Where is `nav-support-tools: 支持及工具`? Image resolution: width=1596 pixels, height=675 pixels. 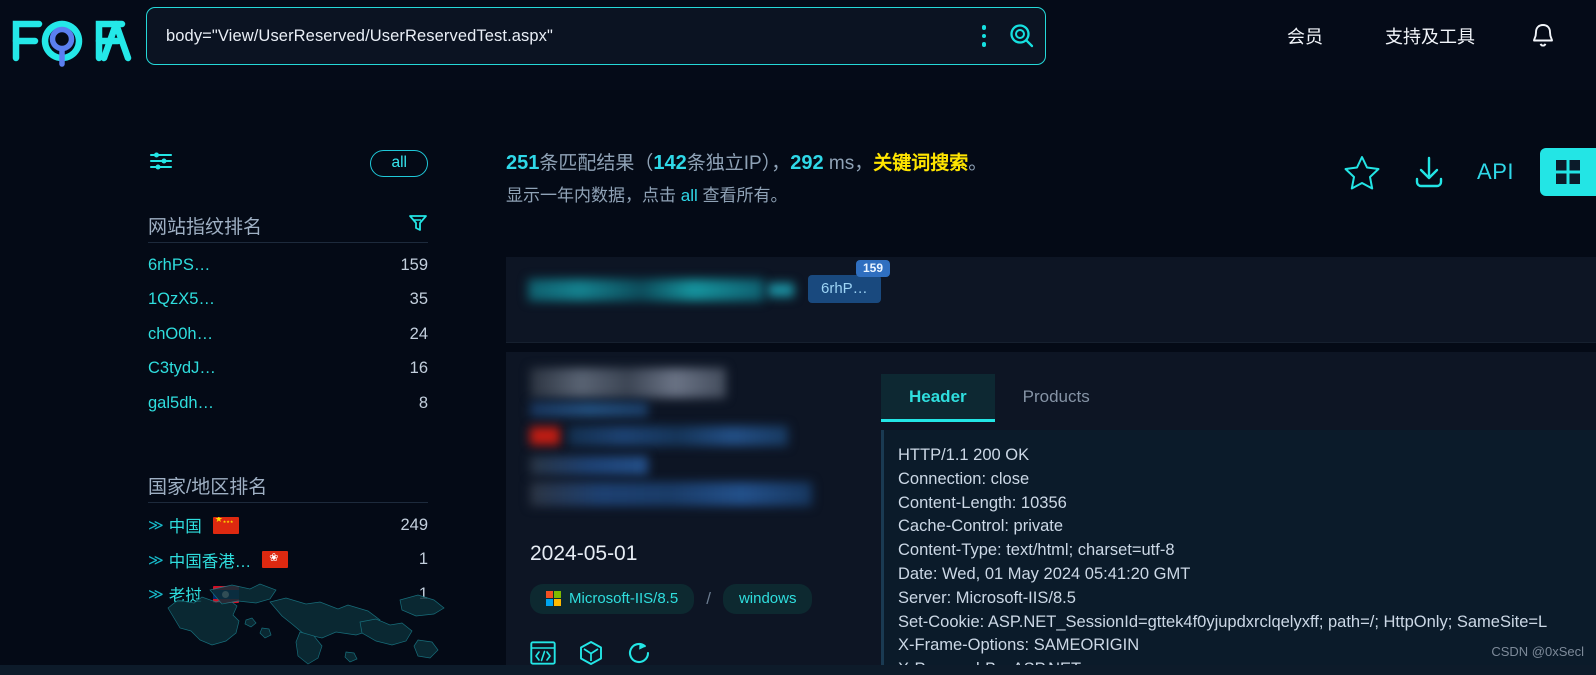
nav-support-tools: 支持及工具 is located at coordinates (1430, 36).